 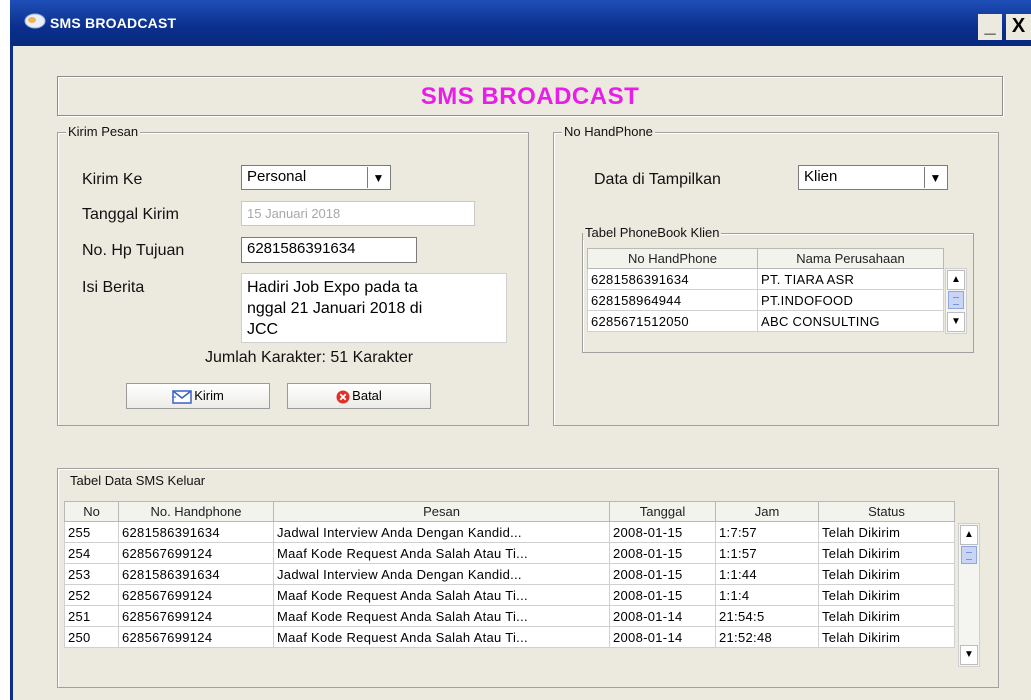 I want to click on tanggal-kirim-field: 15 Januari 2018, so click(x=358, y=213).